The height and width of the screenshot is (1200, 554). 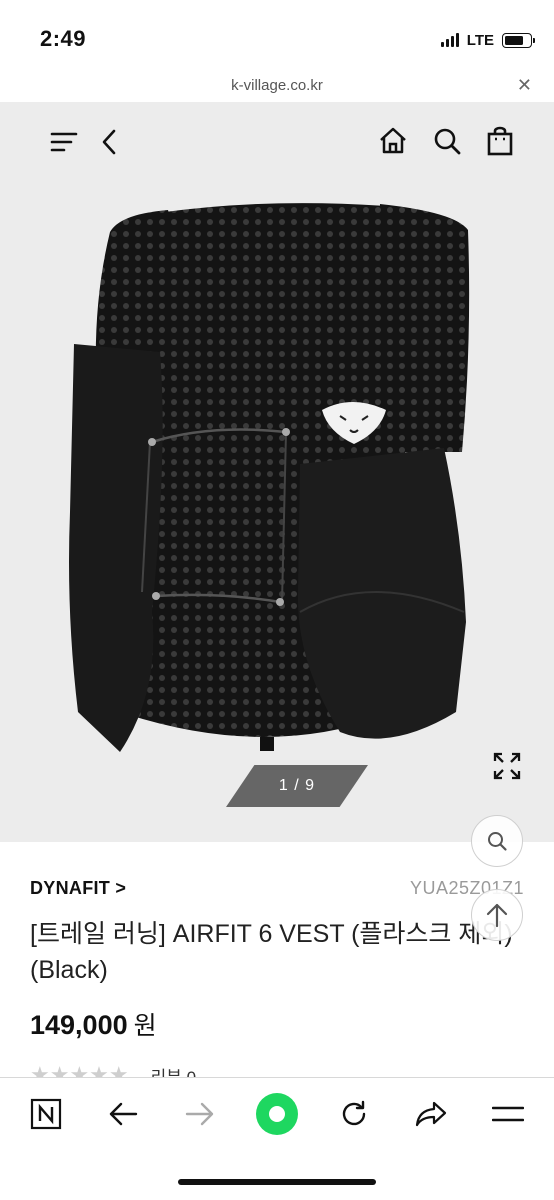 What do you see at coordinates (277, 36) in the screenshot?
I see `status-bar: 2:49 LTE` at bounding box center [277, 36].